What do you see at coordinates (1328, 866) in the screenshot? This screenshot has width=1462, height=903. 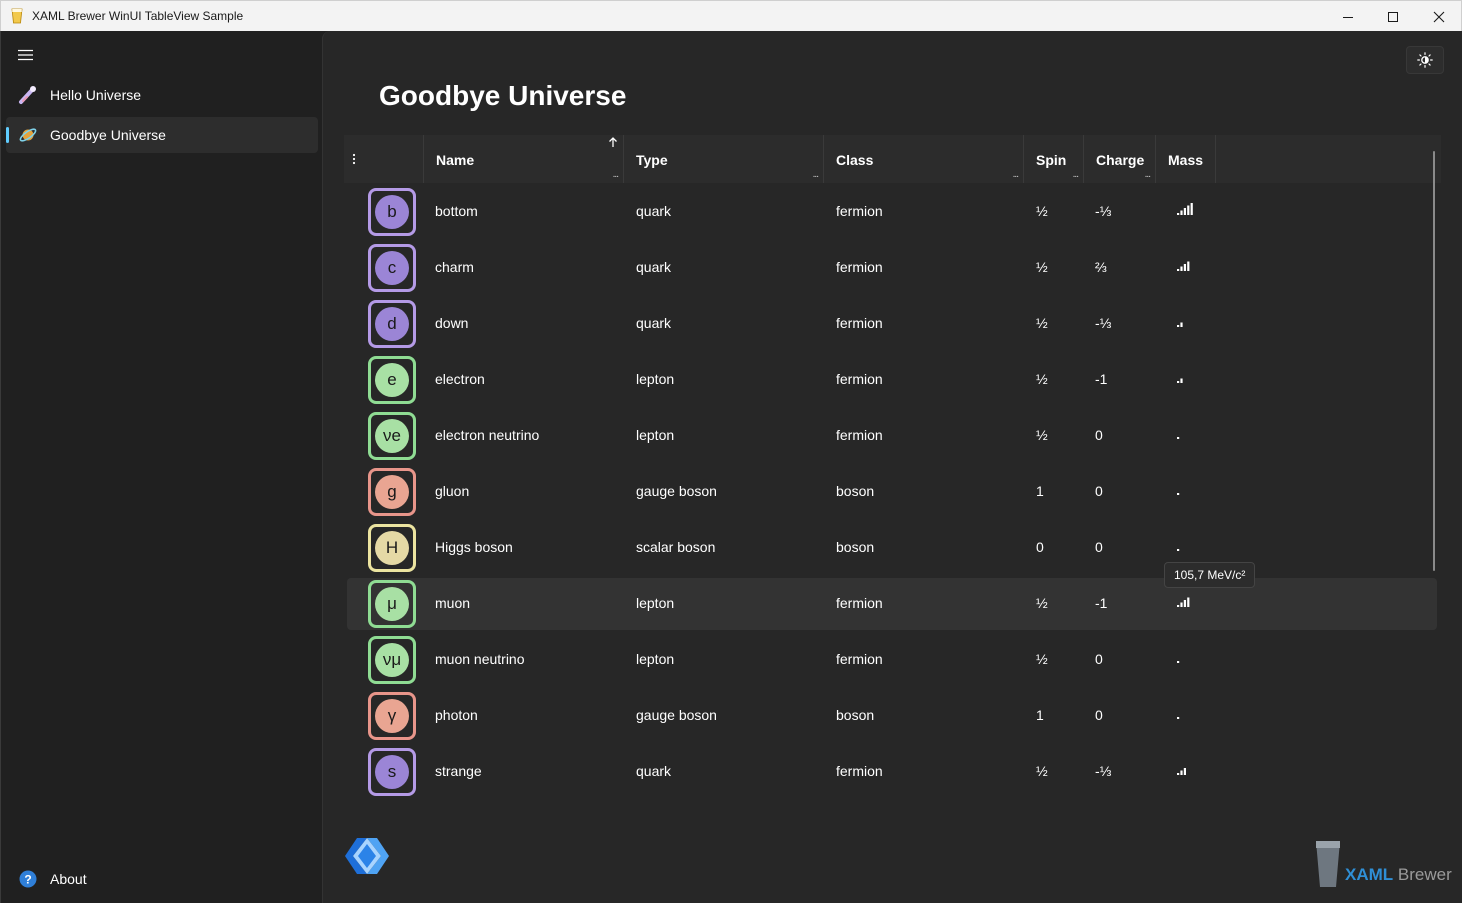 I see `xaml-brewer-logo` at bounding box center [1328, 866].